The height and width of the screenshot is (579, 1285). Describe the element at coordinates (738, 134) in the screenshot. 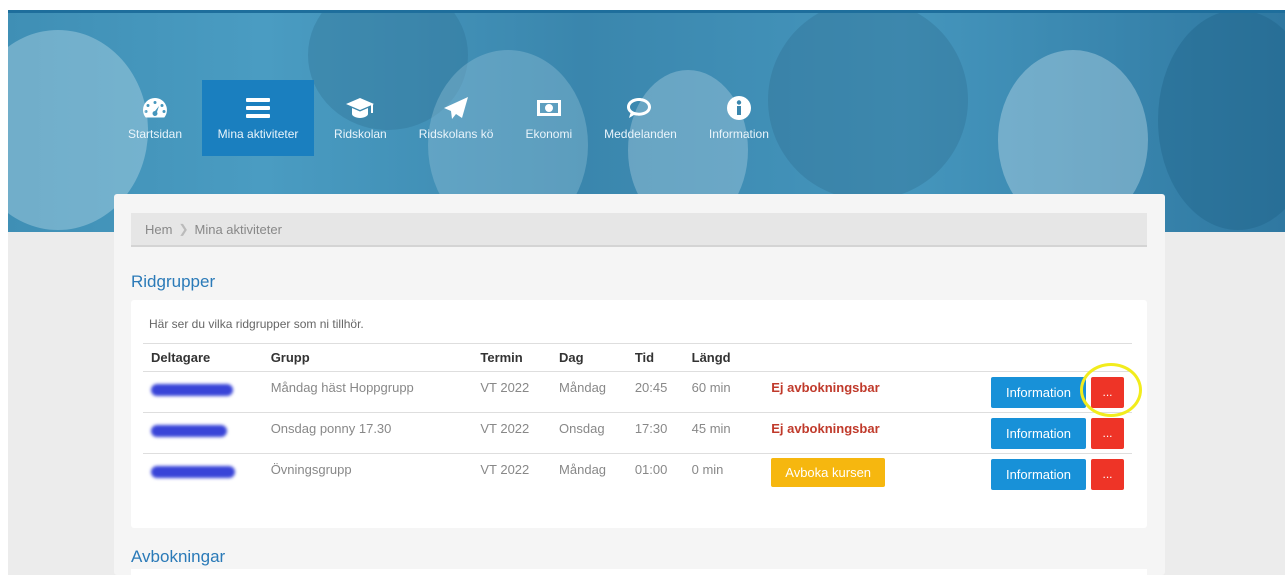

I see `nav-label: Information` at that location.